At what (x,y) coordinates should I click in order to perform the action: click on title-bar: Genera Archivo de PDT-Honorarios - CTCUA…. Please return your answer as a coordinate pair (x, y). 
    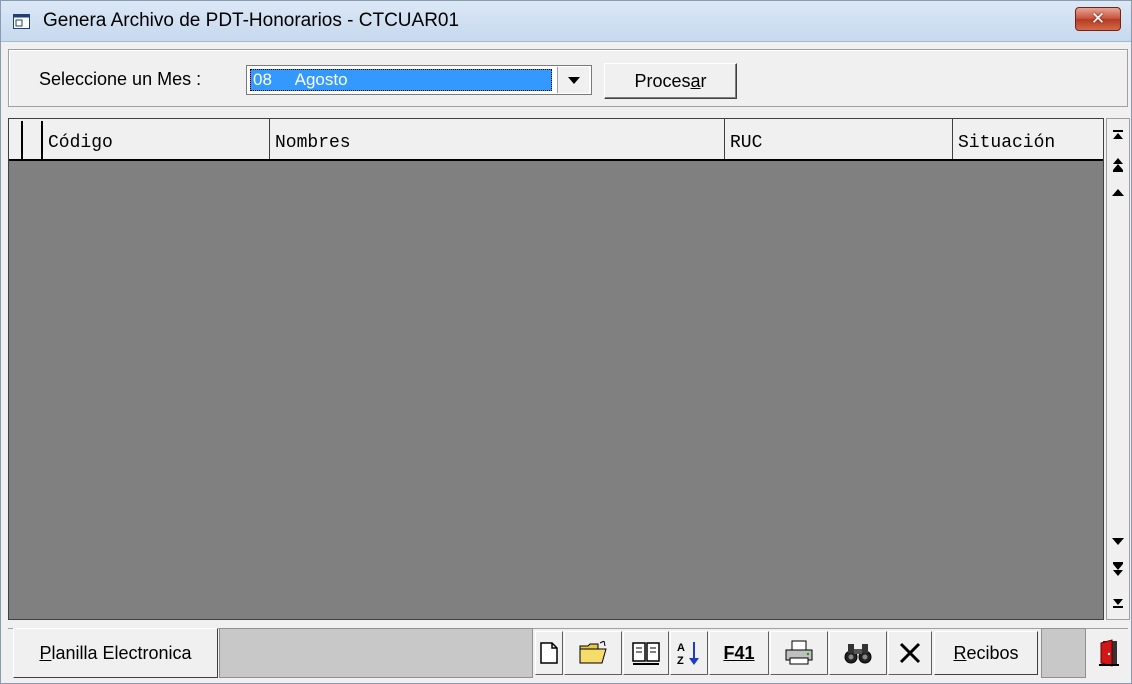
    Looking at the image, I should click on (566, 21).